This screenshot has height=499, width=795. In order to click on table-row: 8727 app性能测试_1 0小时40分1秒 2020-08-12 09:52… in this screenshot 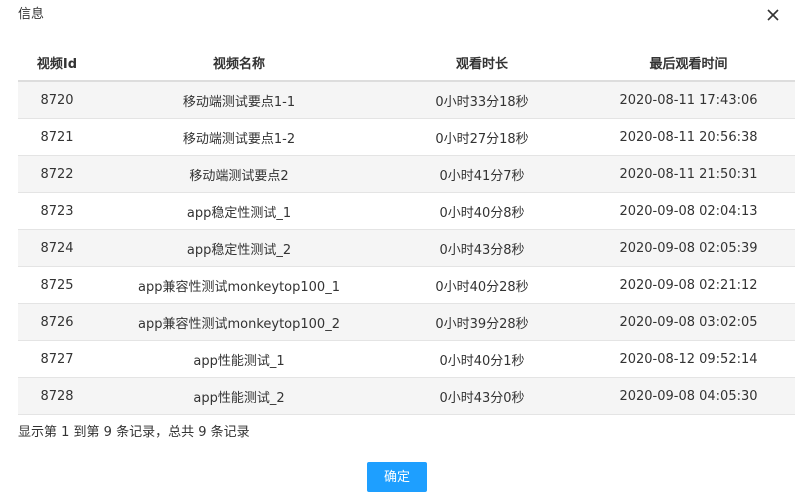, I will do `click(406, 359)`.